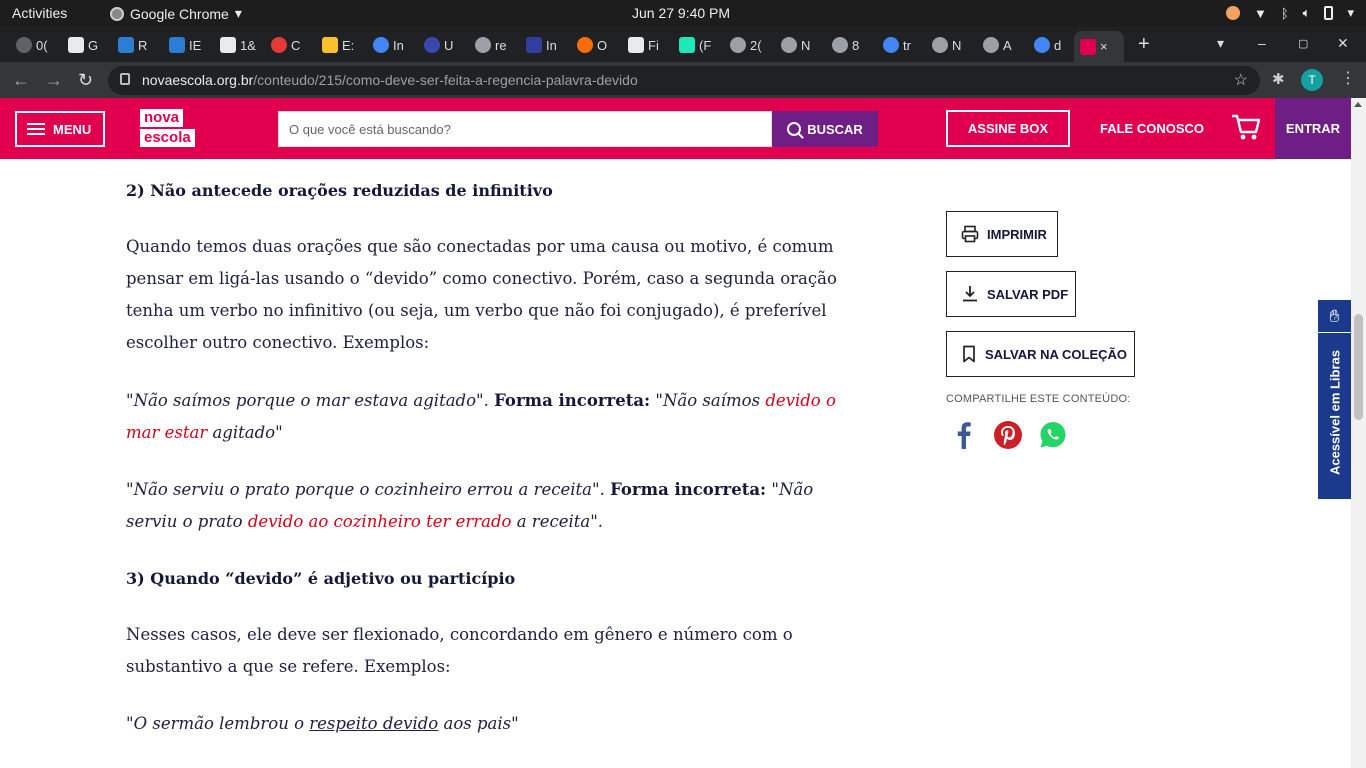 This screenshot has height=768, width=1366. Describe the element at coordinates (1144, 44) in the screenshot. I see `new-tab-button: +` at that location.